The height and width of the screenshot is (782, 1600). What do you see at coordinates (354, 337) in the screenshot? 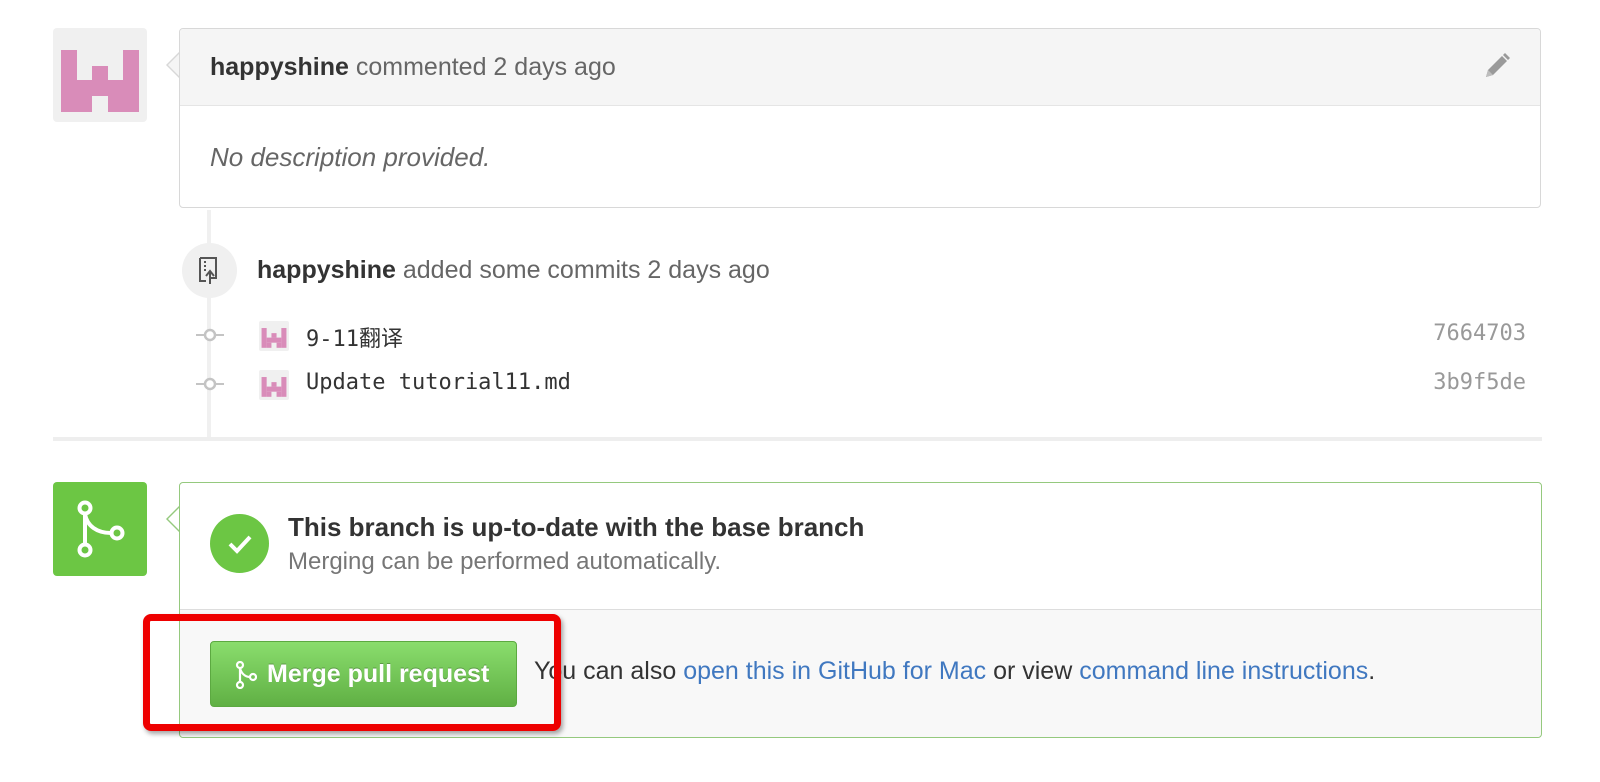
I see `commit-message: 9-11翻译` at bounding box center [354, 337].